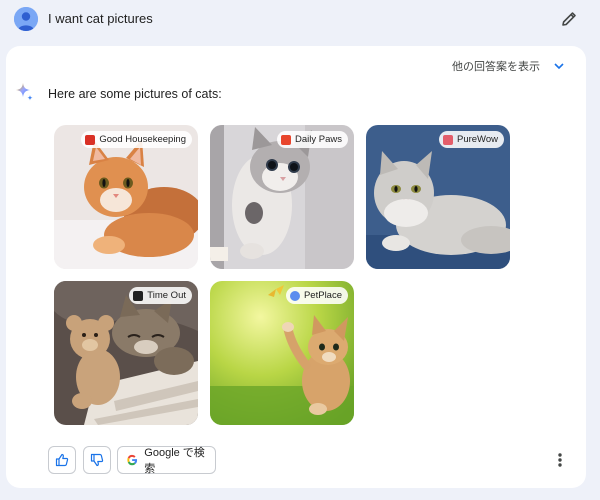  I want to click on response-intro: Here are some pictures of cats:, so click(135, 94).